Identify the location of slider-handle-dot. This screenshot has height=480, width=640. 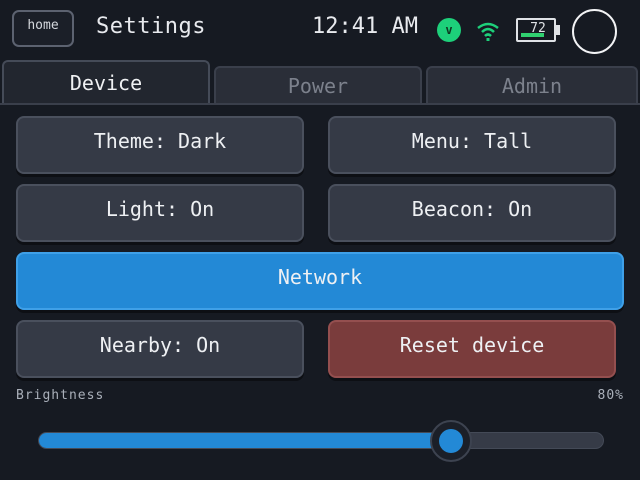
(451, 441).